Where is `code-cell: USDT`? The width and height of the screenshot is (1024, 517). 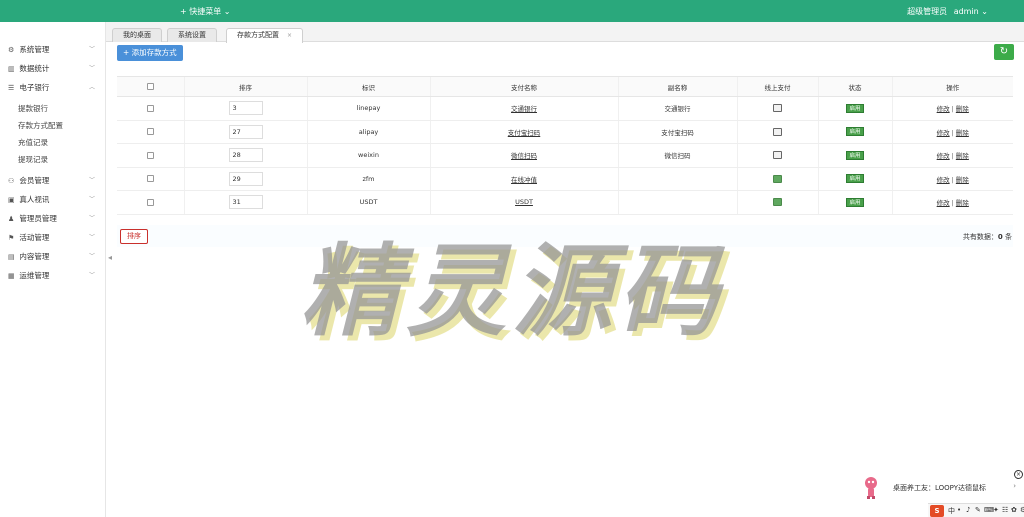 code-cell: USDT is located at coordinates (368, 202).